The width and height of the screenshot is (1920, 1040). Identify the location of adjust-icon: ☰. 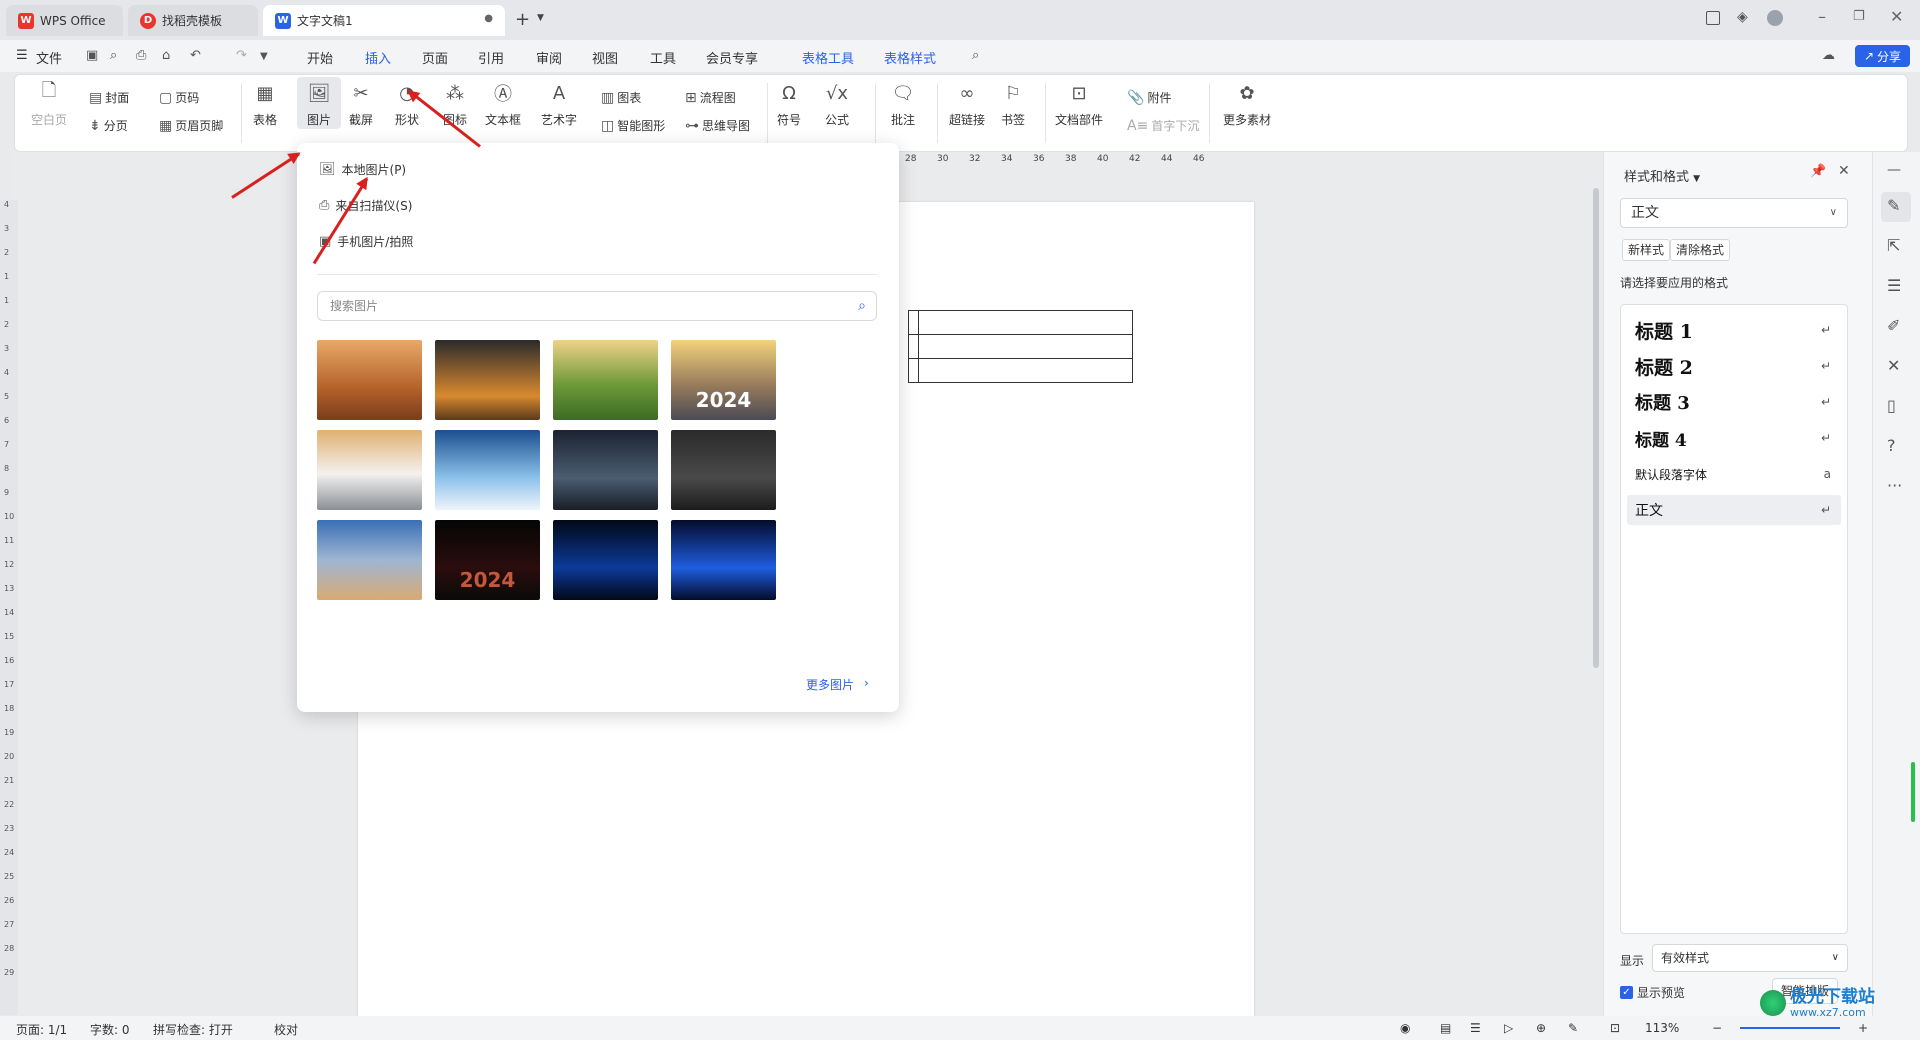
(1894, 285).